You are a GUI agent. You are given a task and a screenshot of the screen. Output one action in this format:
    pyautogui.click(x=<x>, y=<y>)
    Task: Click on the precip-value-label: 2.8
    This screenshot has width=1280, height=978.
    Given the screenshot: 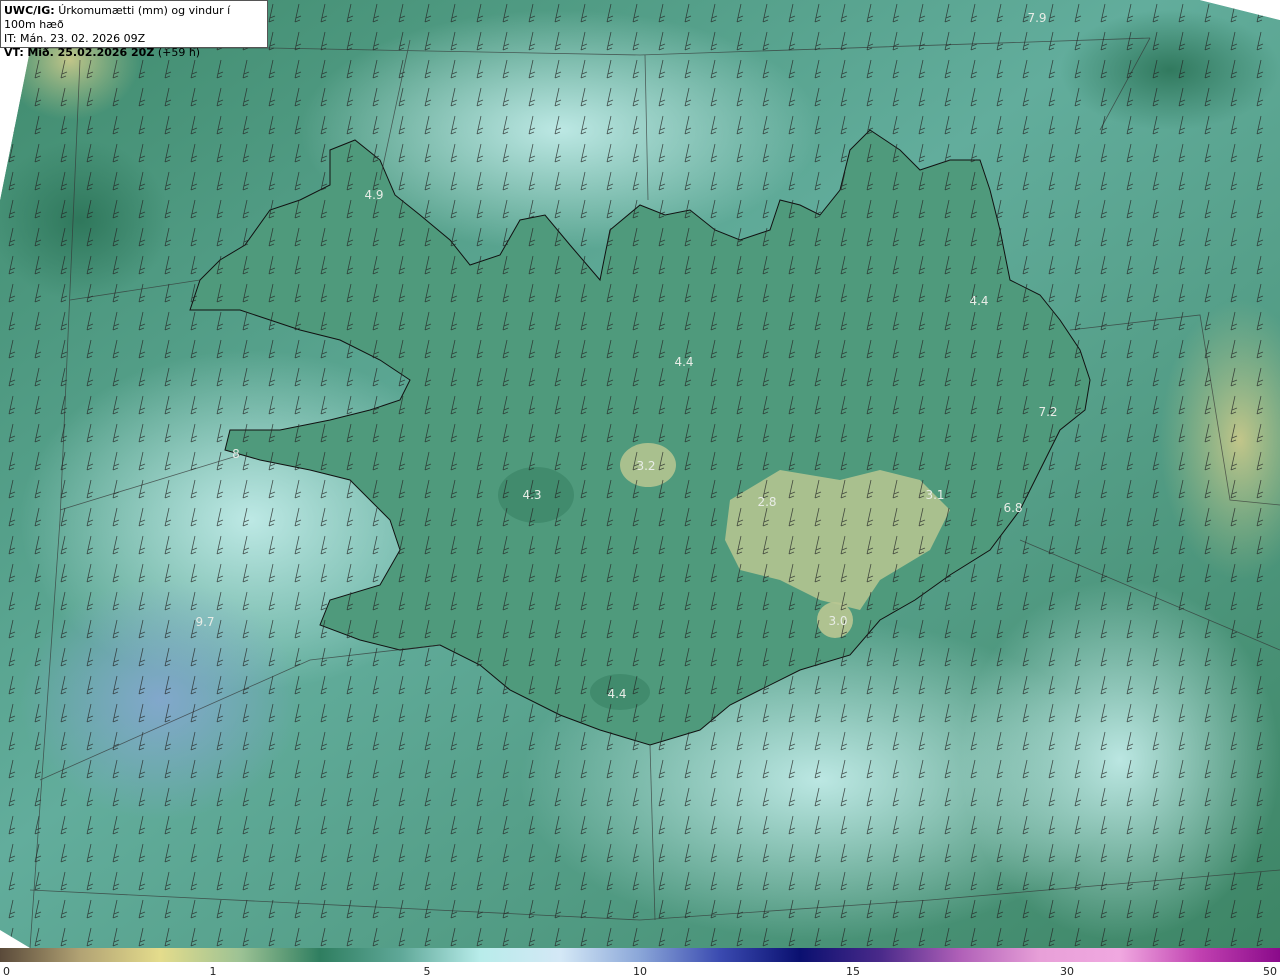 What is the action you would take?
    pyautogui.click(x=766, y=502)
    